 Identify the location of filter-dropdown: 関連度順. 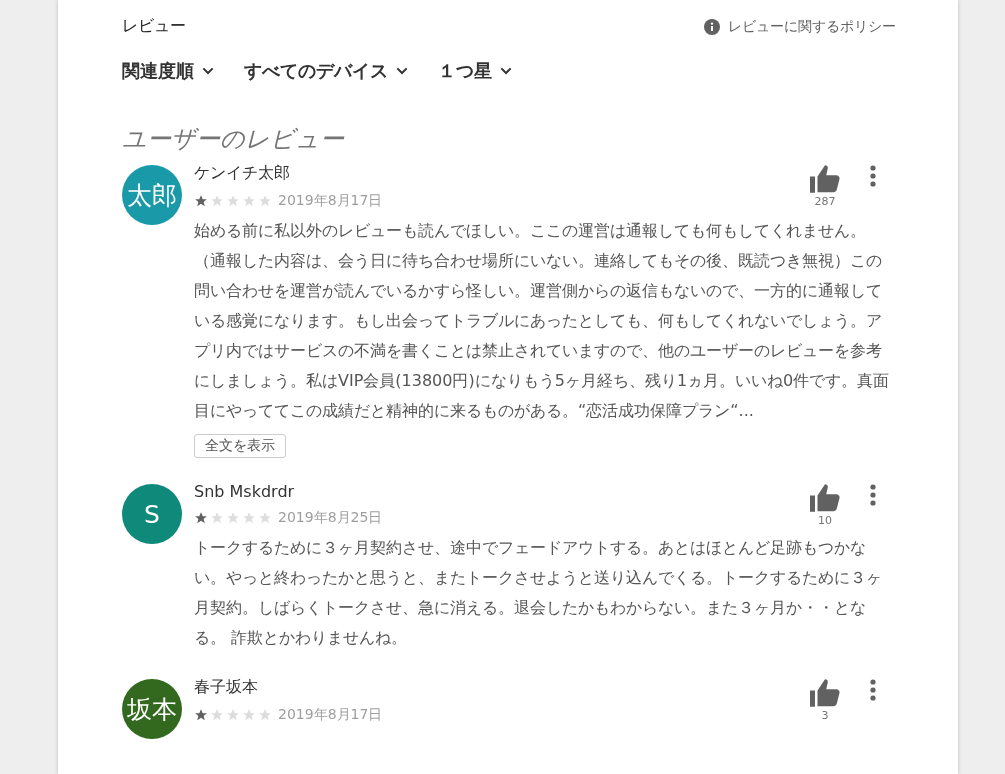
(169, 71).